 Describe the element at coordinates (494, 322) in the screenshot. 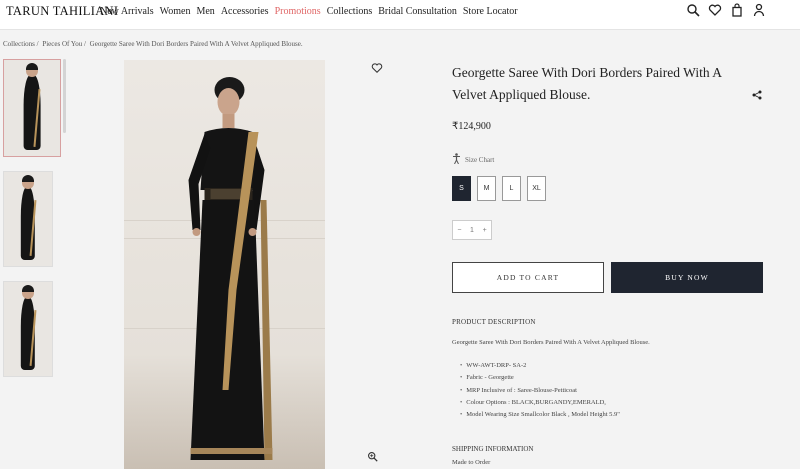

I see `product-description-heading: PRODUCT DESCRIPTION` at that location.